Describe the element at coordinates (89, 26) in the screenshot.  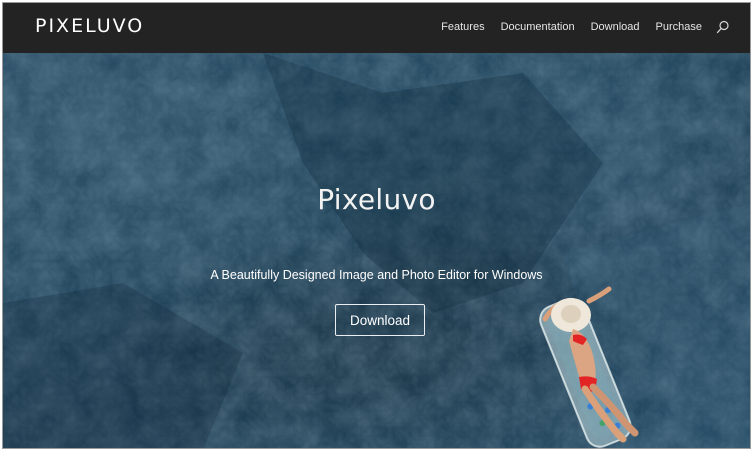
I see `site-logo: PIXELUVO` at that location.